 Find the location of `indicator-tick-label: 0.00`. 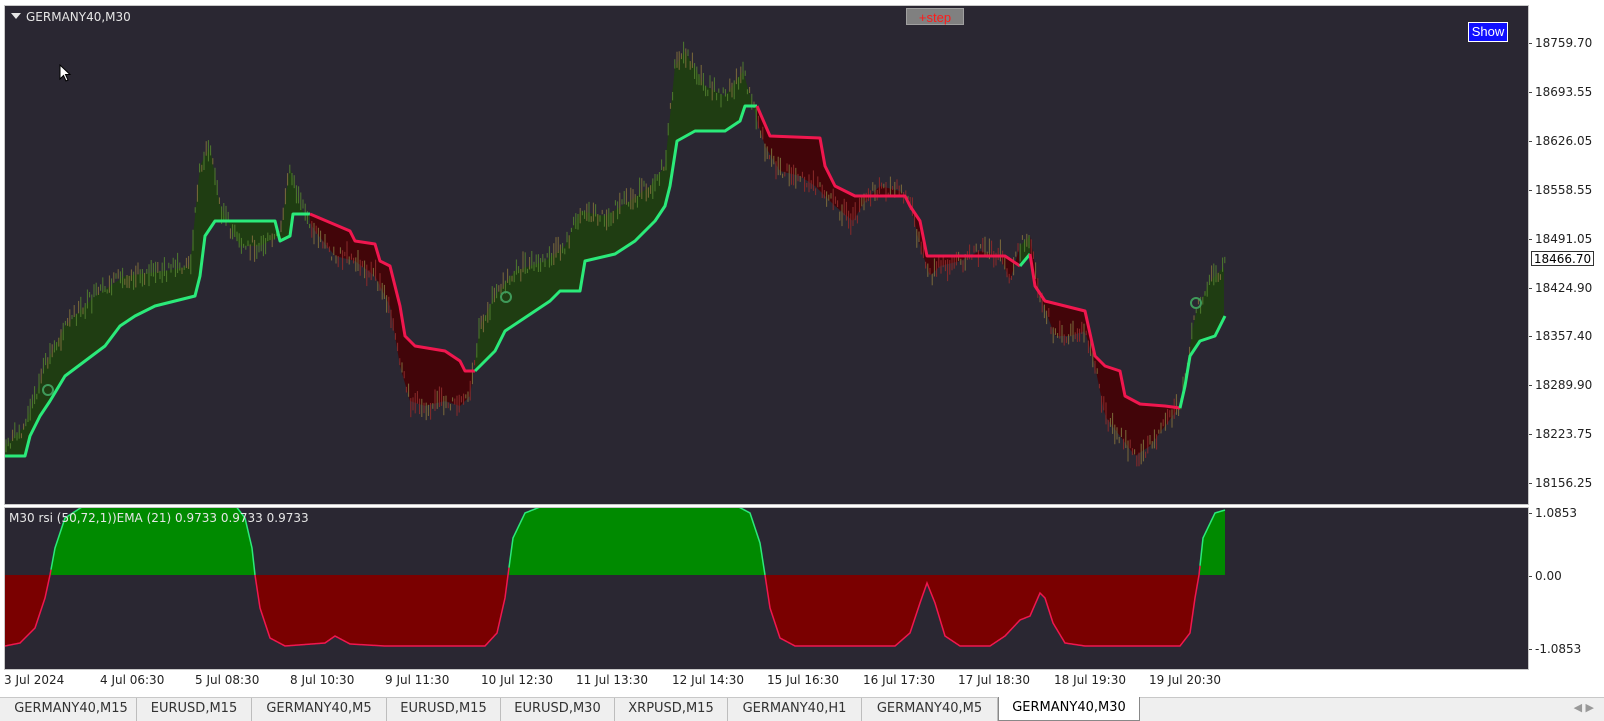

indicator-tick-label: 0.00 is located at coordinates (1545, 576).